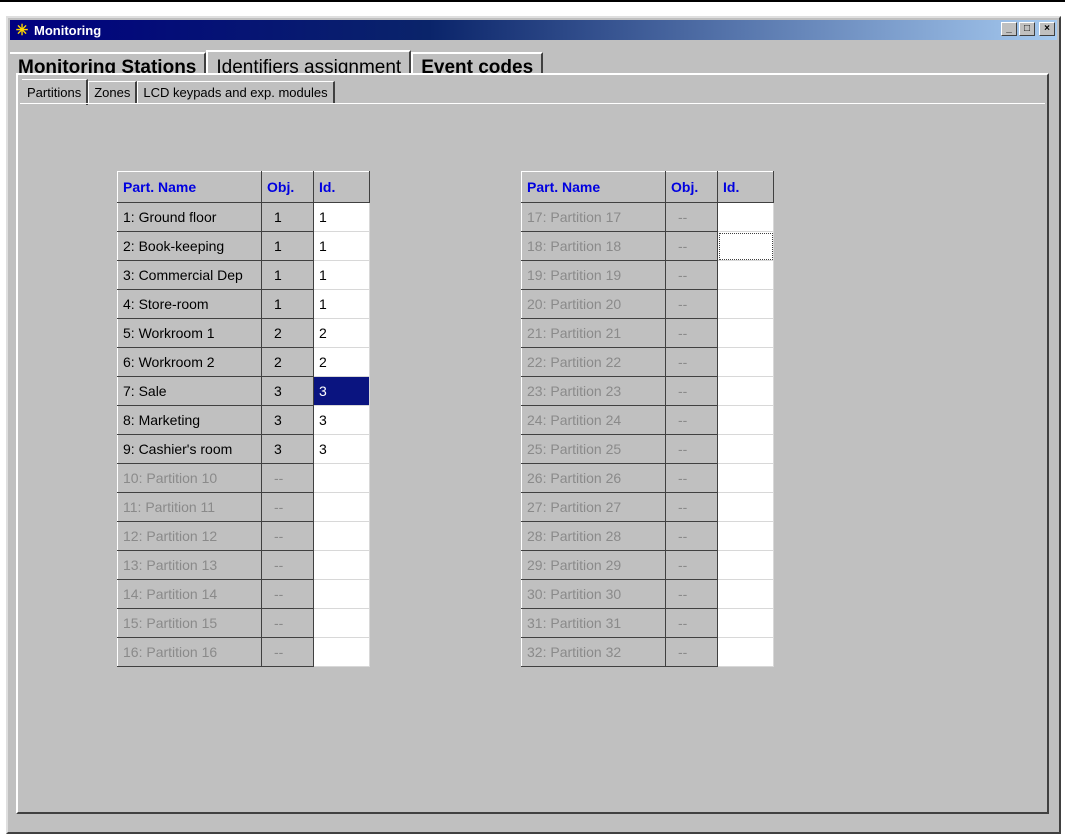  Describe the element at coordinates (22, 30) in the screenshot. I see `asterisk-icon: ✳` at that location.